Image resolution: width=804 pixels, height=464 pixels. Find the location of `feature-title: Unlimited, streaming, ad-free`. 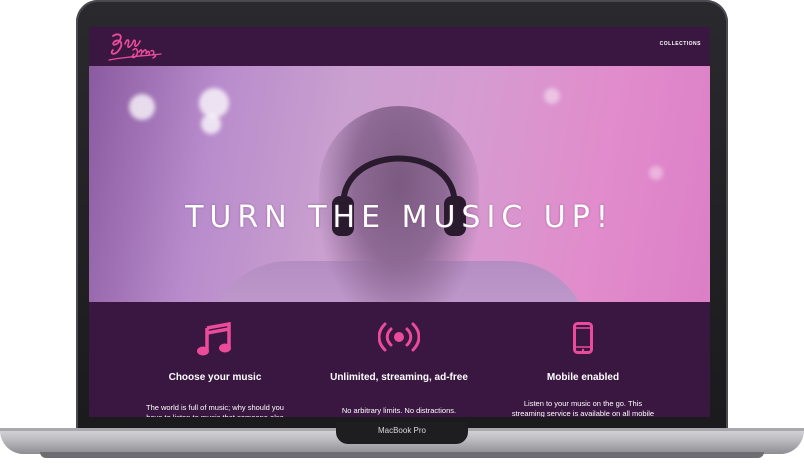

feature-title: Unlimited, streaming, ad-free is located at coordinates (399, 377).